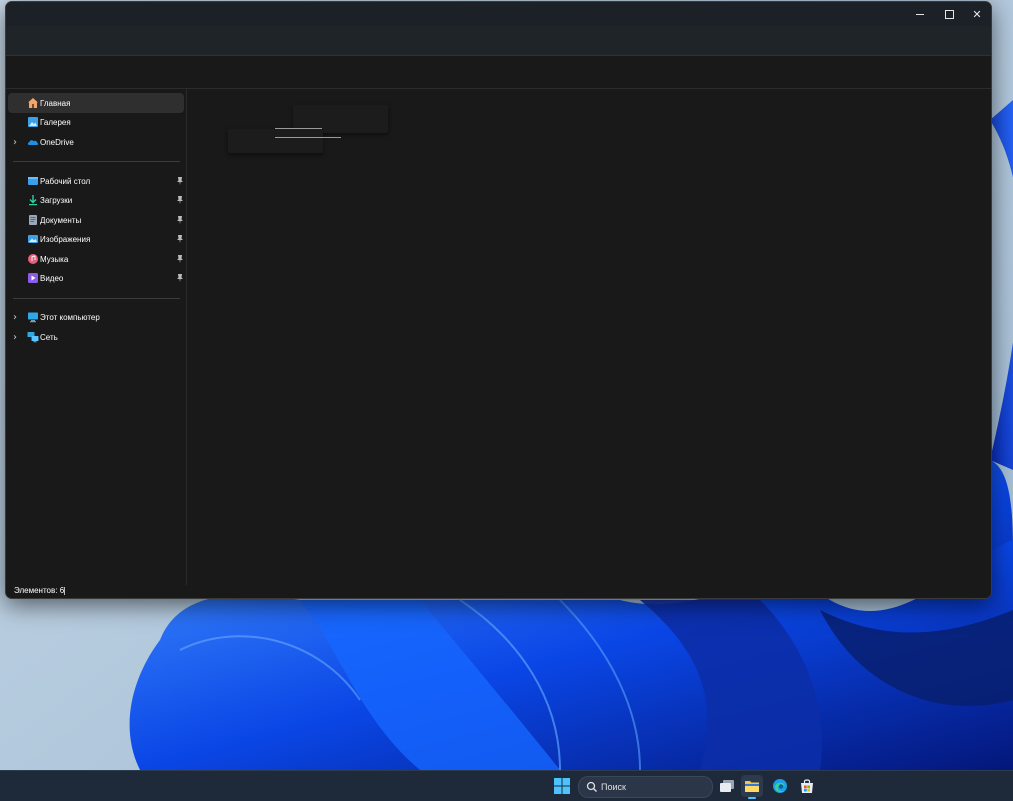 The height and width of the screenshot is (801, 1013). What do you see at coordinates (39, 590) in the screenshot?
I see `items-count: Элементов: 6` at bounding box center [39, 590].